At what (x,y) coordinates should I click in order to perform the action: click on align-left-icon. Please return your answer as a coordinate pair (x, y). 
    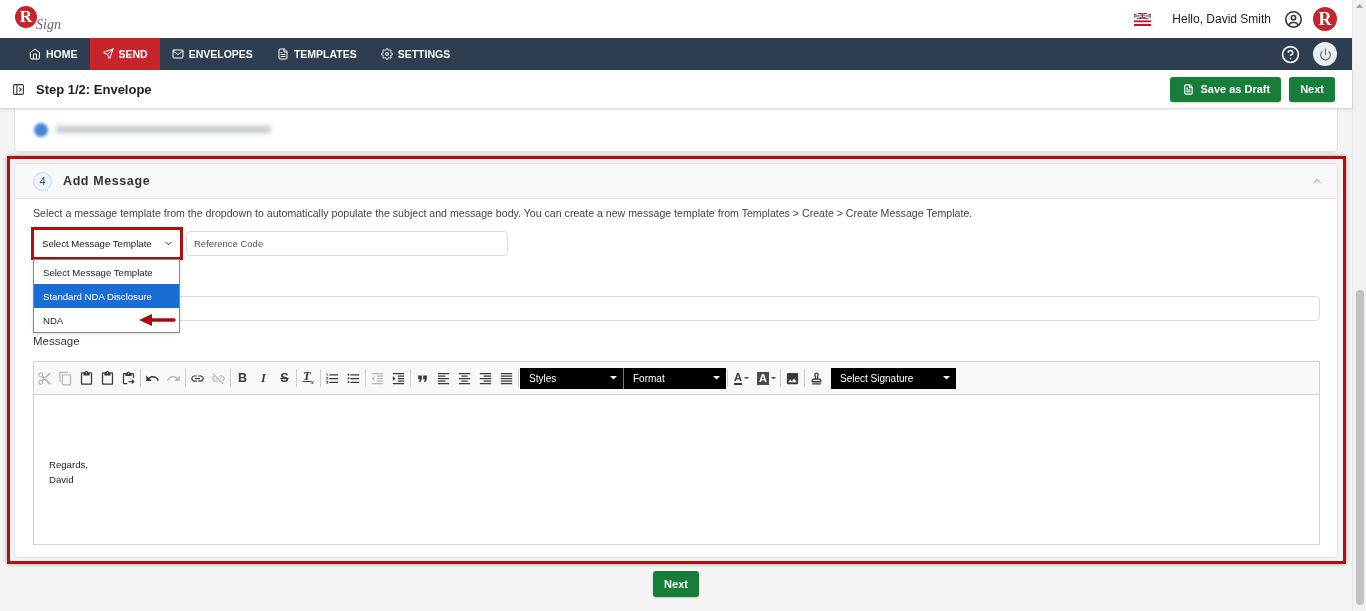
    Looking at the image, I should click on (443, 378).